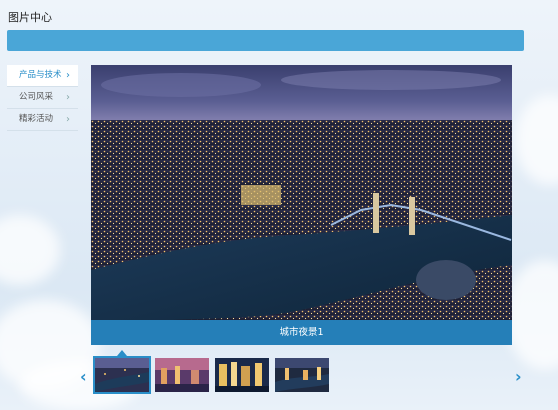 The height and width of the screenshot is (410, 558). I want to click on sidebar-item-label: 精彩活动, so click(36, 119).